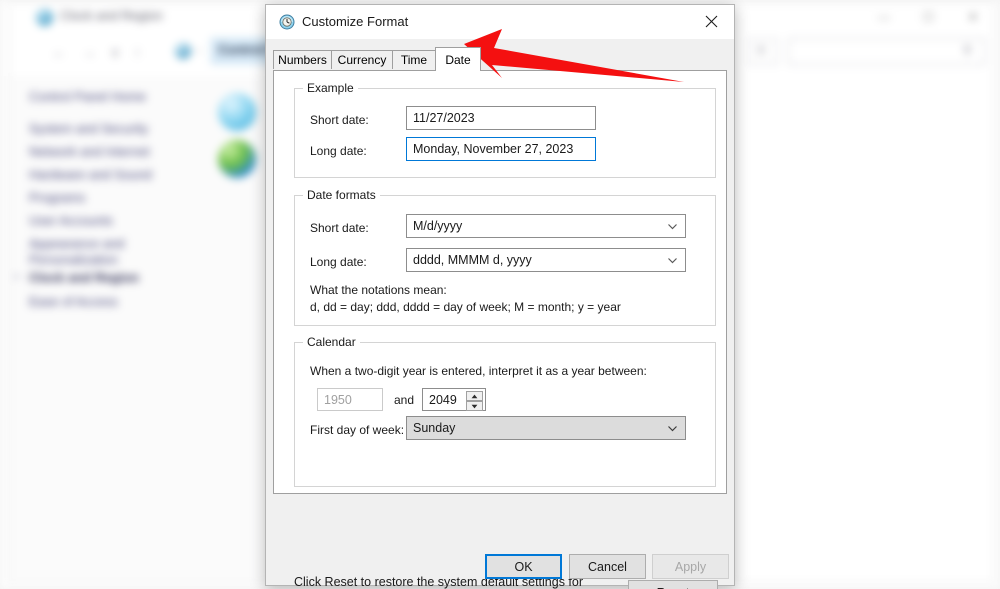 This screenshot has height=589, width=1000. I want to click on region-icon, so click(237, 159).